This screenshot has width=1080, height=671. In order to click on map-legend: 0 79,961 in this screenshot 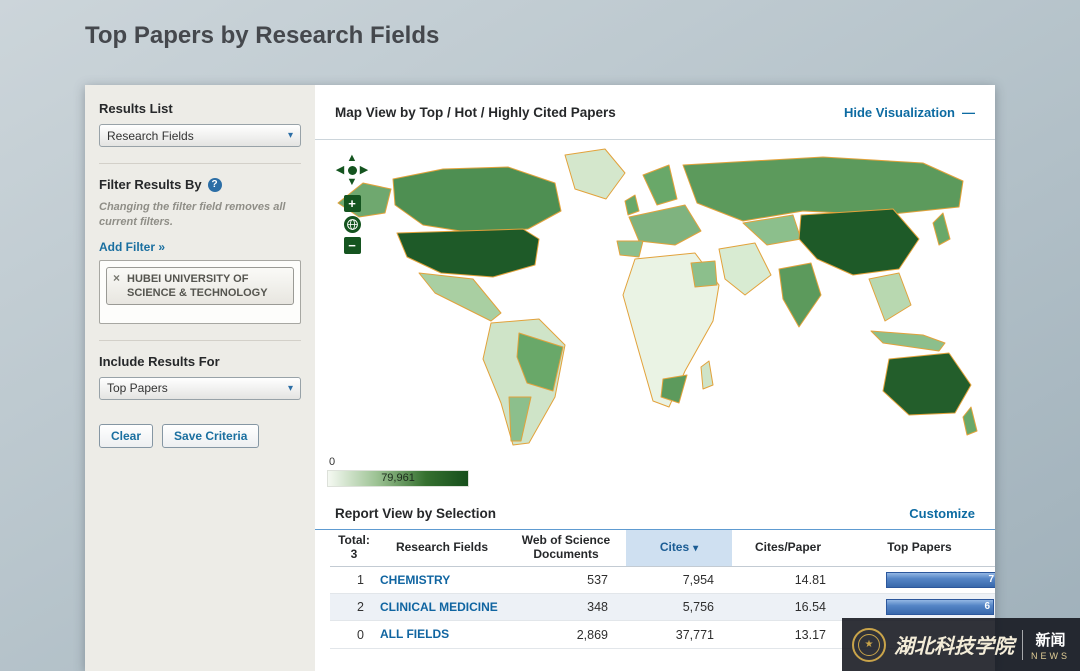, I will do `click(398, 471)`.